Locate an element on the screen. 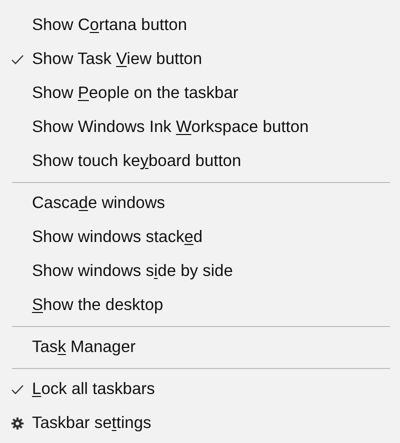 This screenshot has width=400, height=443. menu-item: Show the desktop is located at coordinates (200, 305).